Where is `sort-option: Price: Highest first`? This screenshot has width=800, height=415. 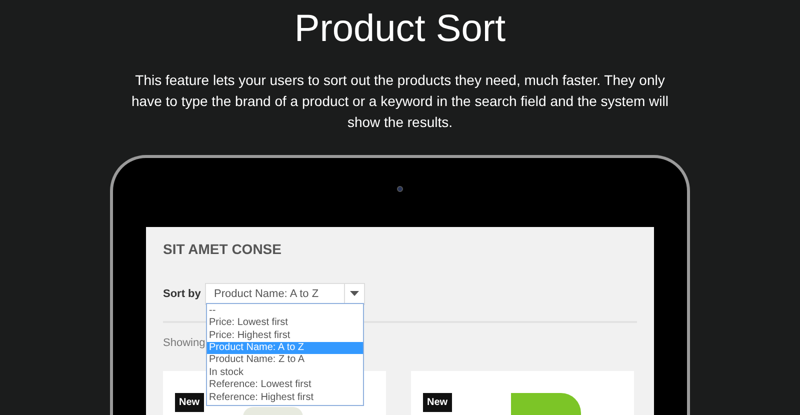
sort-option: Price: Highest first is located at coordinates (285, 336).